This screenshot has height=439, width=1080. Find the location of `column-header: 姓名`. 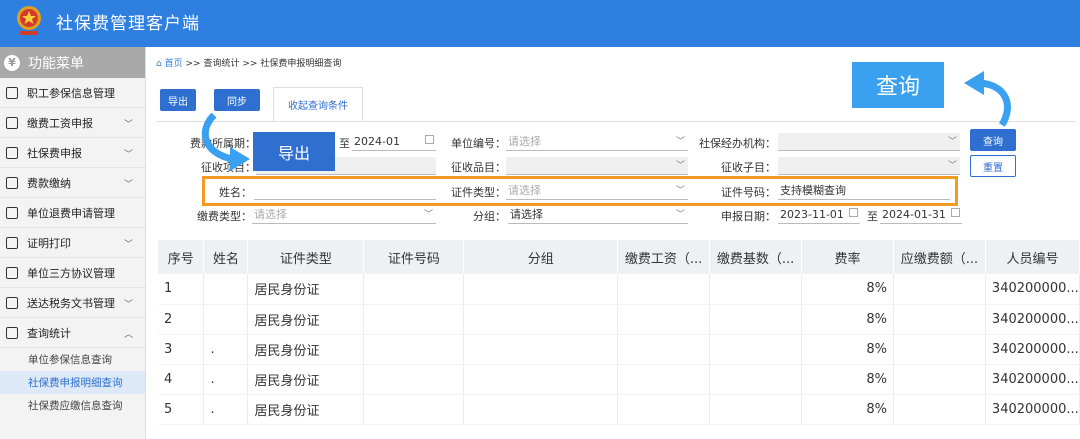

column-header: 姓名 is located at coordinates (226, 257).